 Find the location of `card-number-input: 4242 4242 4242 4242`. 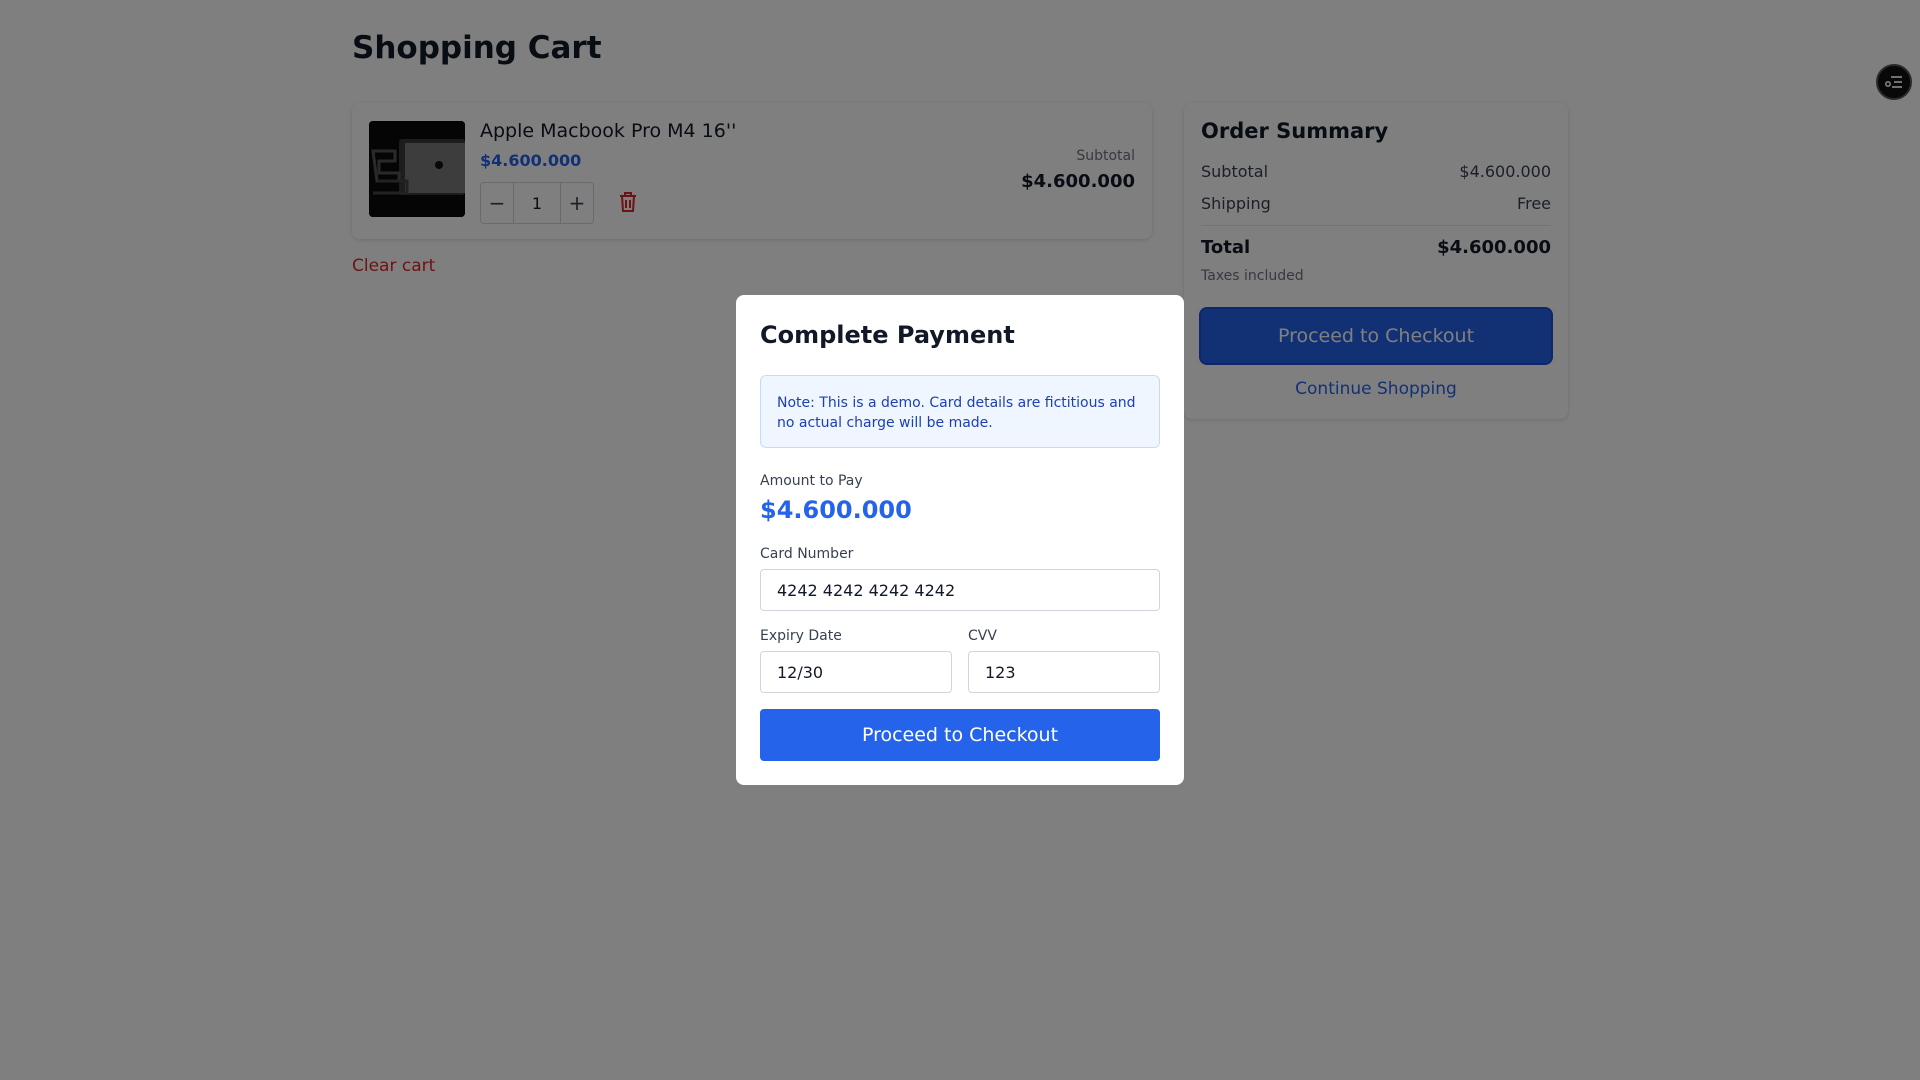

card-number-input: 4242 4242 4242 4242 is located at coordinates (960, 590).